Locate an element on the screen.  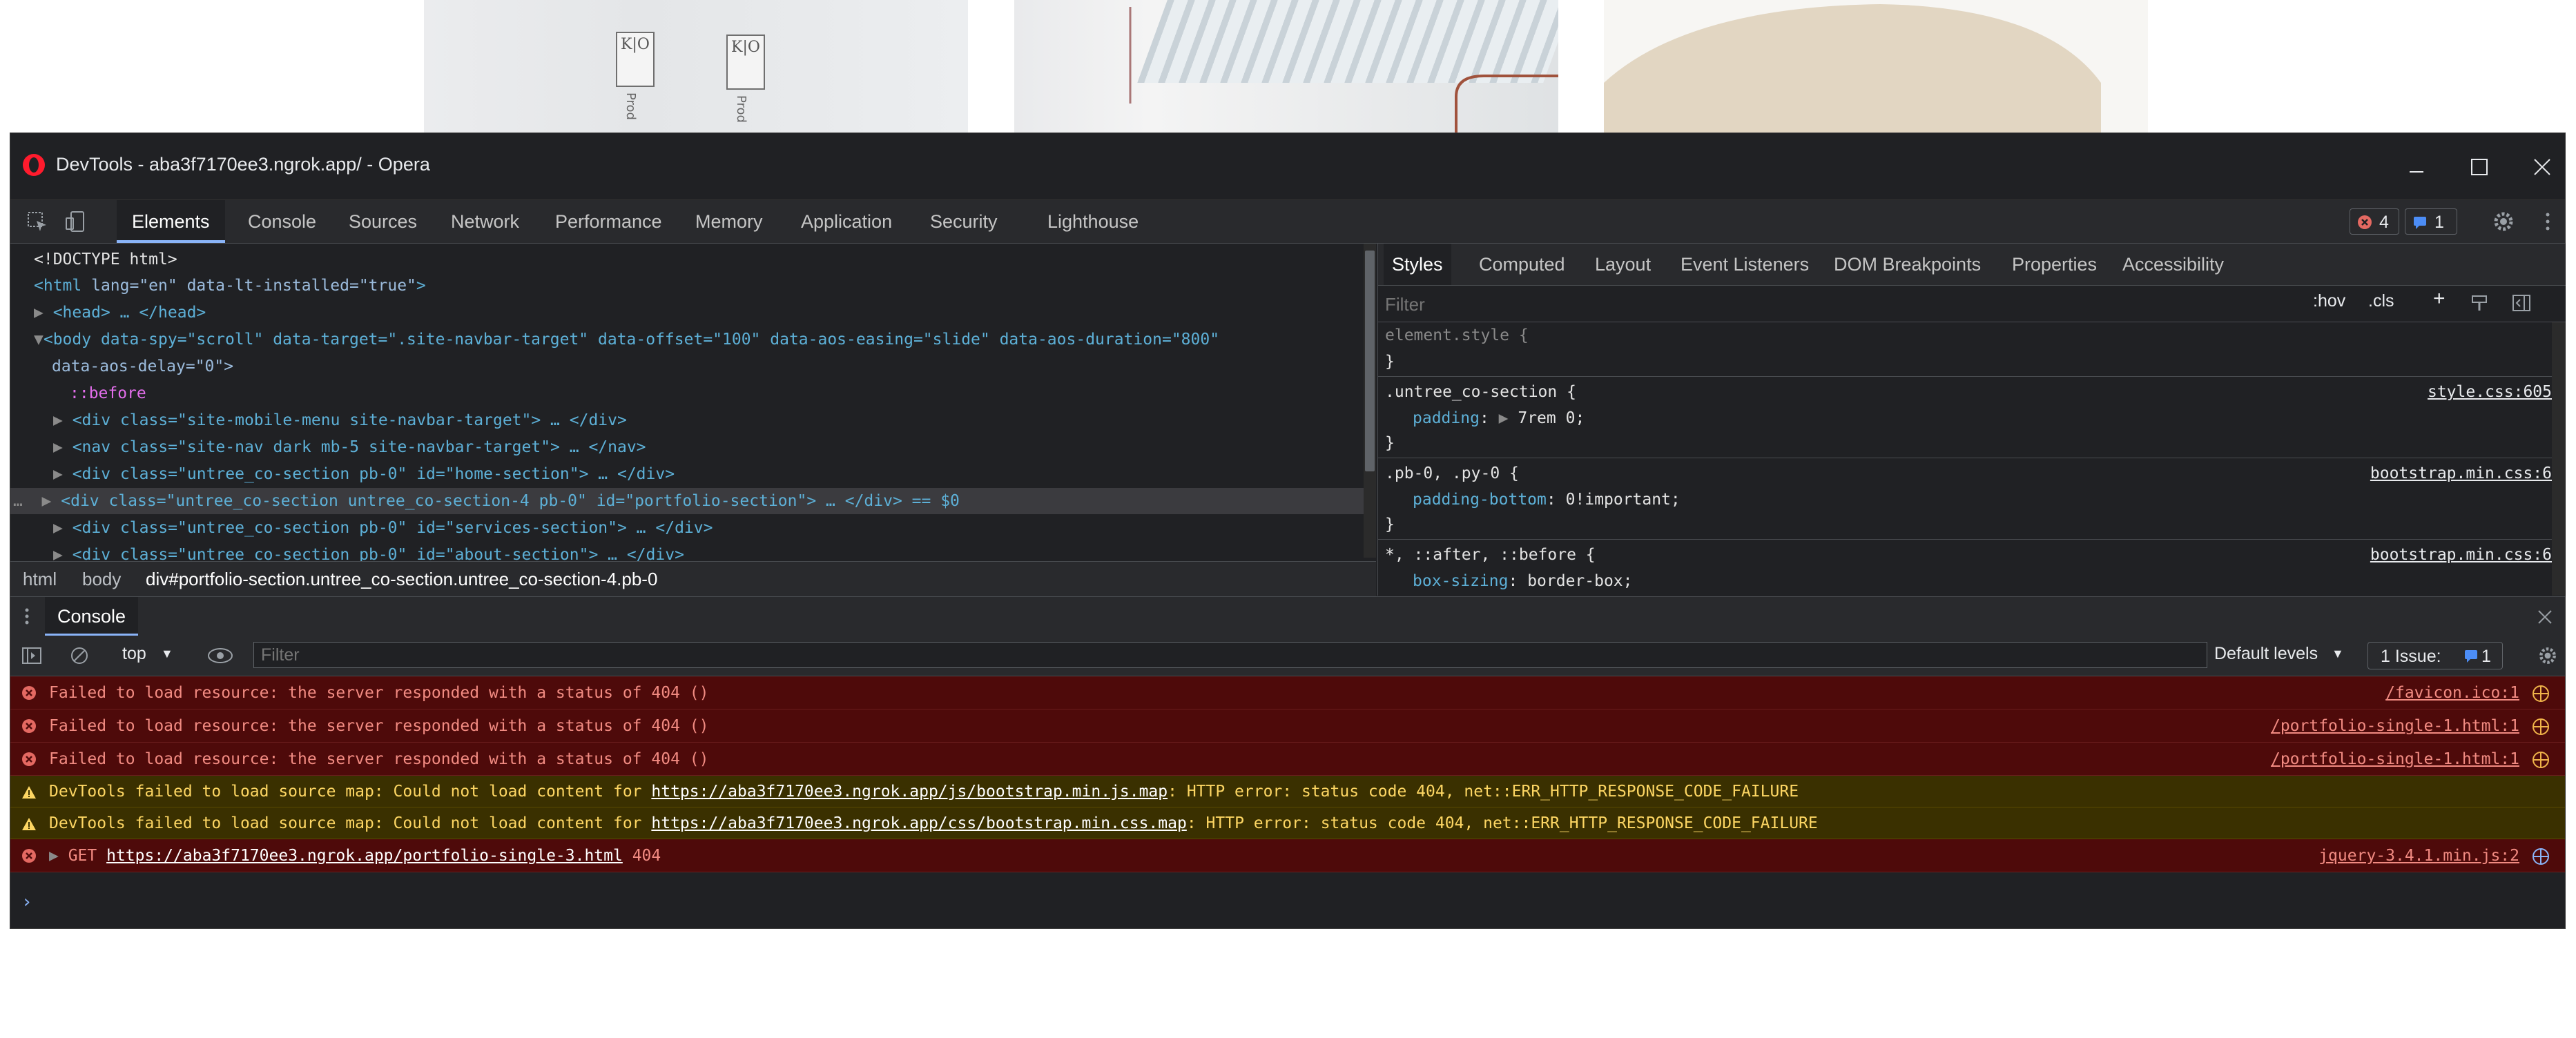
issue-count-badge: 1 is located at coordinates (2431, 221).